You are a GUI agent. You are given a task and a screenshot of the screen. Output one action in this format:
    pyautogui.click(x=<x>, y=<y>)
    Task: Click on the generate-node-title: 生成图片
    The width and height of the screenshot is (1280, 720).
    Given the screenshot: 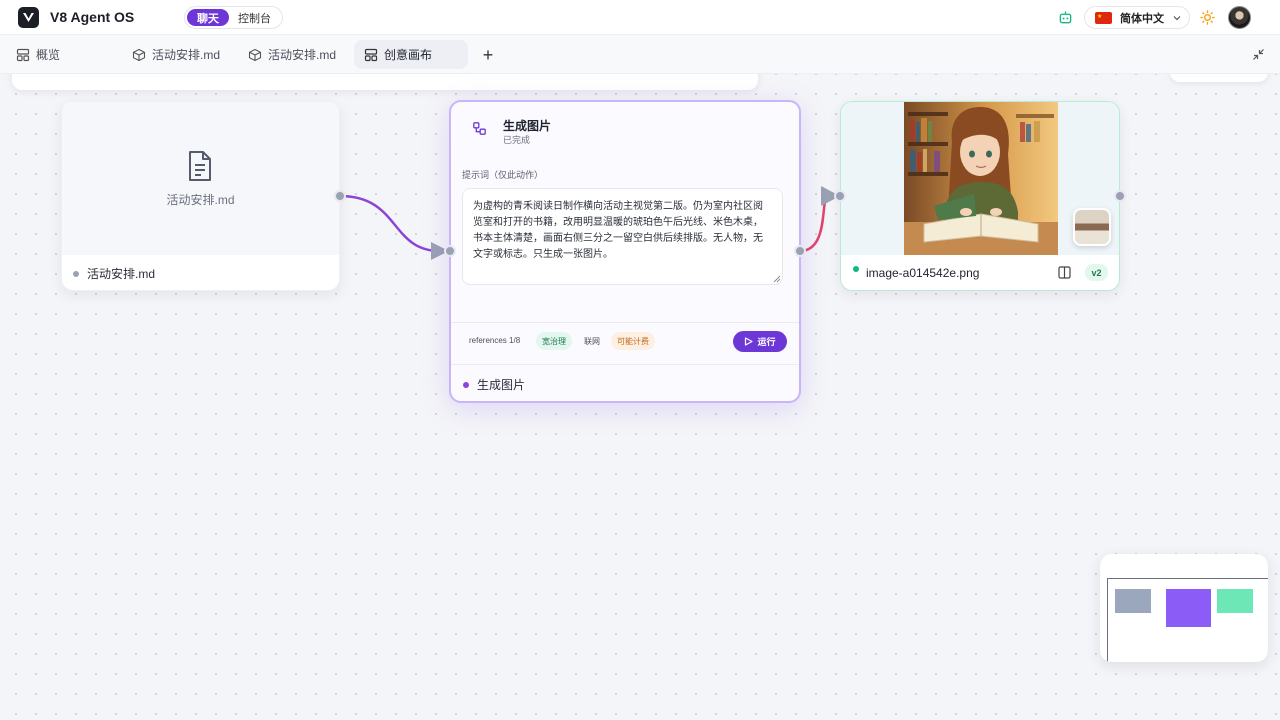 What is the action you would take?
    pyautogui.click(x=527, y=126)
    